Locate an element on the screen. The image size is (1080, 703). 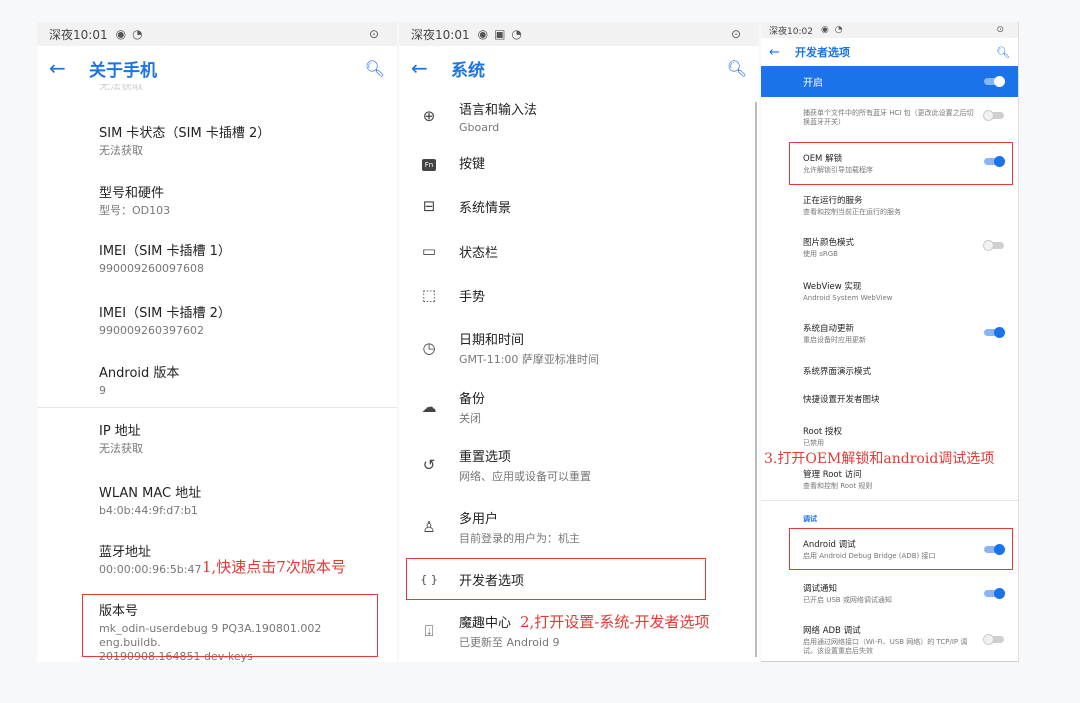
item-subtitle: 已禁用 is located at coordinates (813, 443).